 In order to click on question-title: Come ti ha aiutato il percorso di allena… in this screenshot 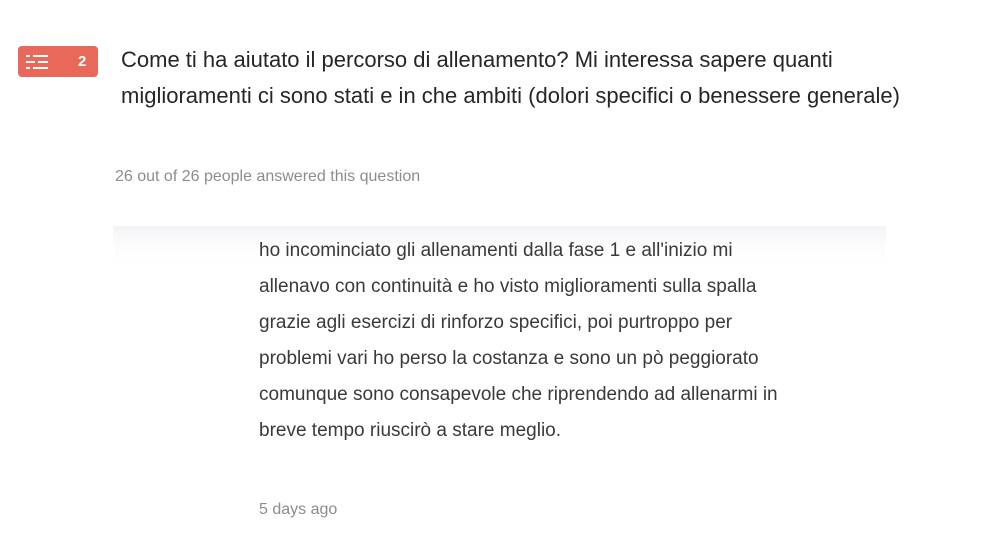, I will do `click(510, 77)`.